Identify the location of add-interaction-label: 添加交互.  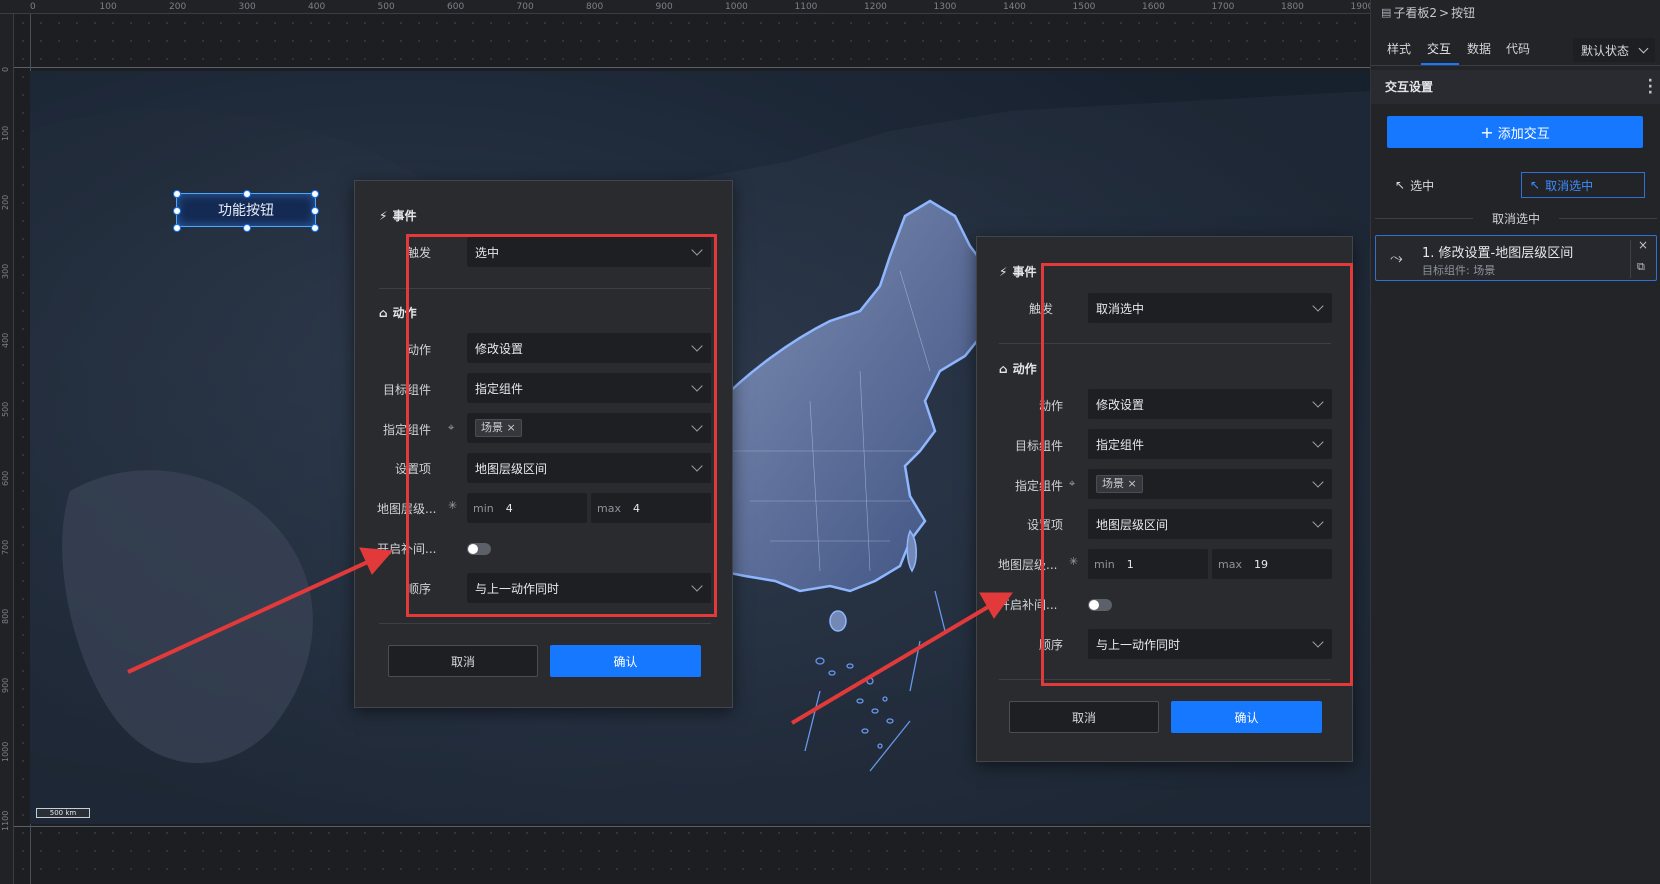
(1523, 134).